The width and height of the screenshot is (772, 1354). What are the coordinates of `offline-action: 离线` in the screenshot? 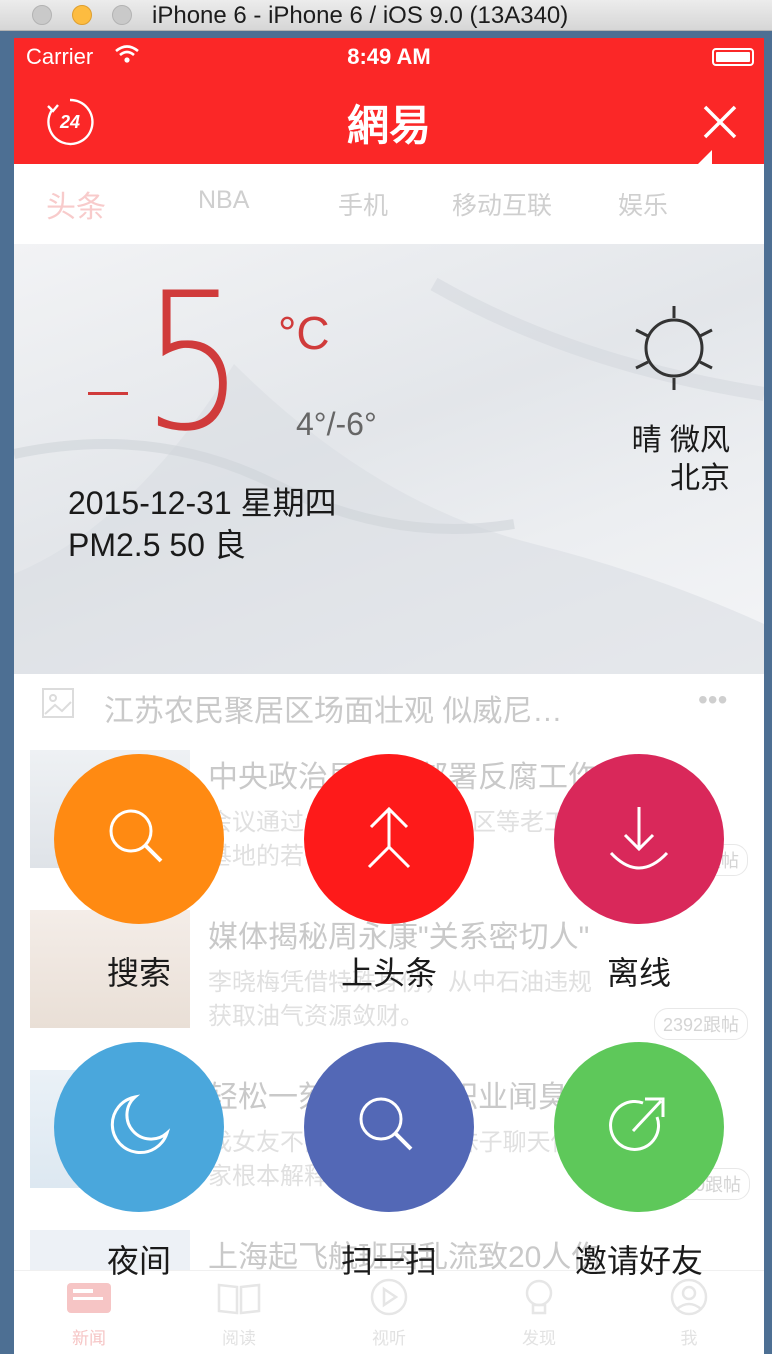 It's located at (639, 874).